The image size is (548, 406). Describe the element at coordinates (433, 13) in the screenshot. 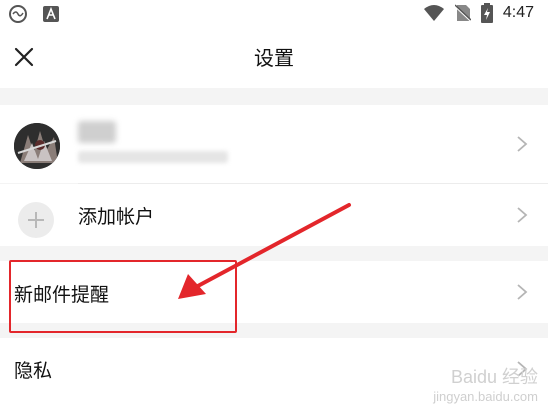

I see `wifi-icon` at that location.